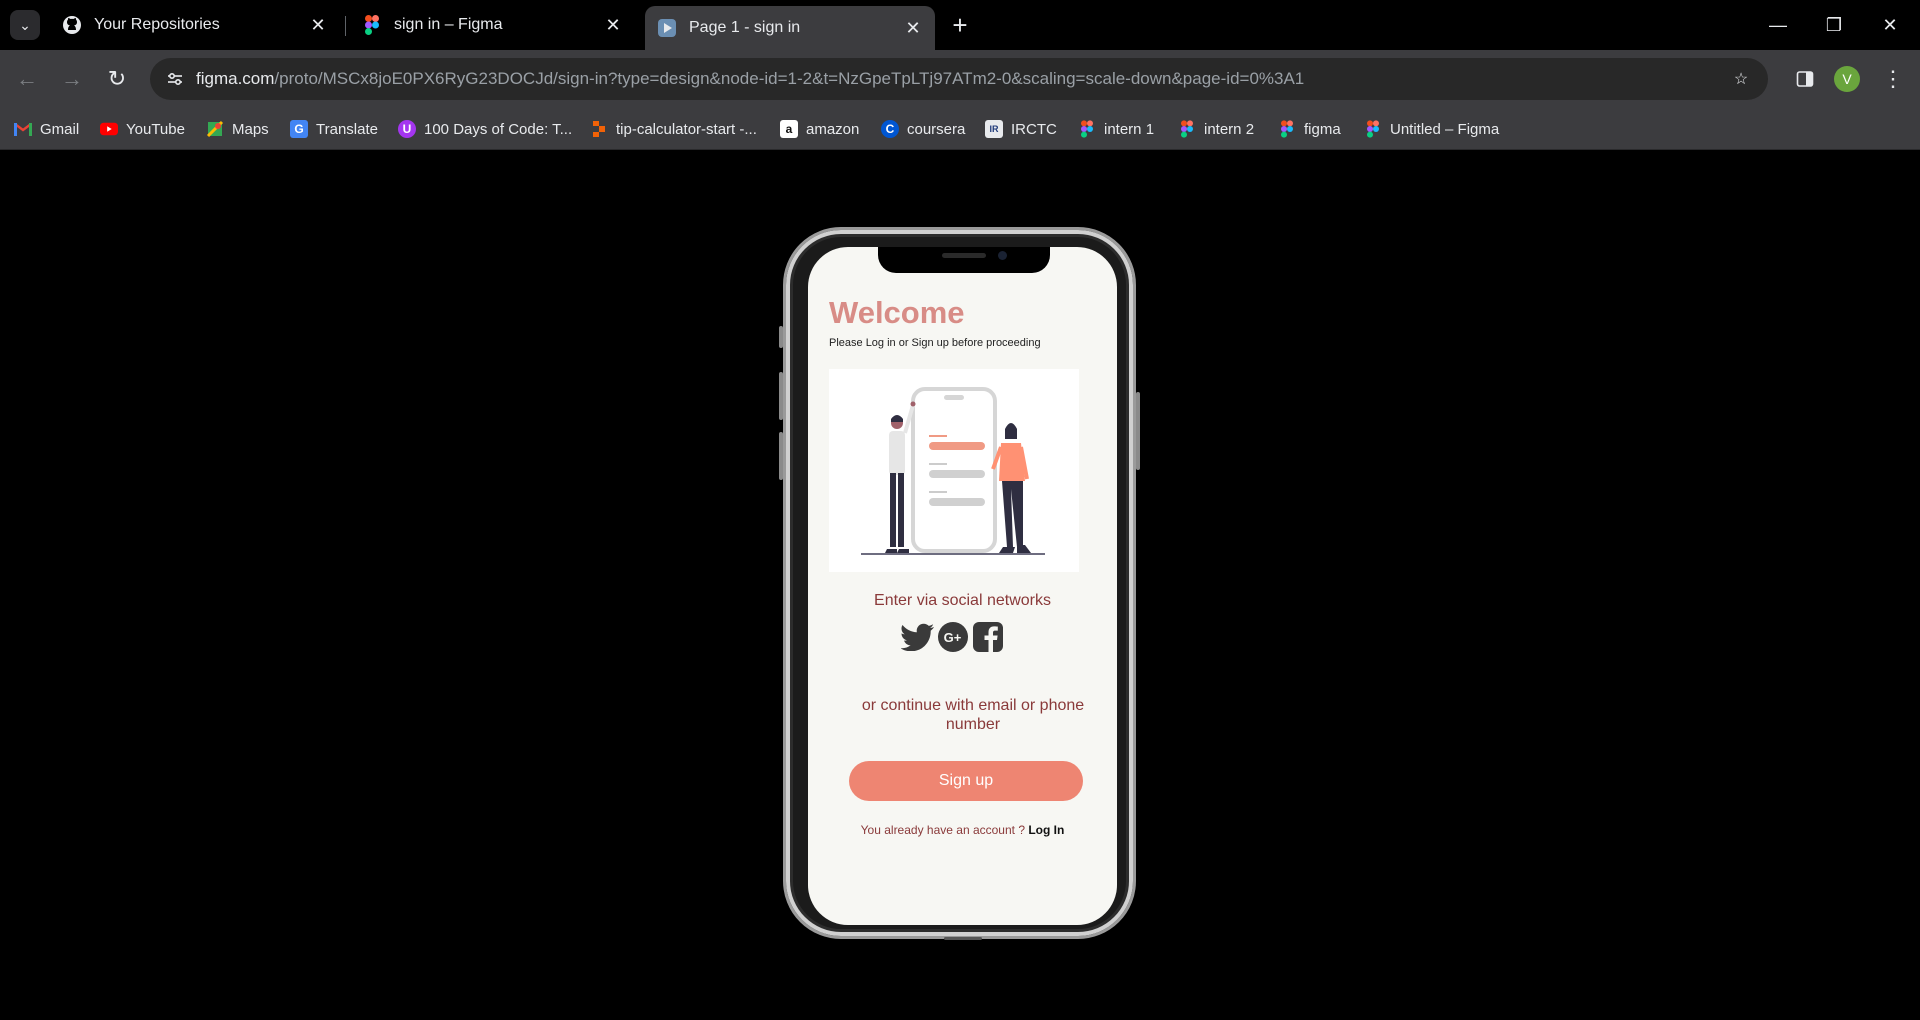 The width and height of the screenshot is (1920, 1020). I want to click on tab-your-repositories: Your Repositories ✕, so click(195, 25).